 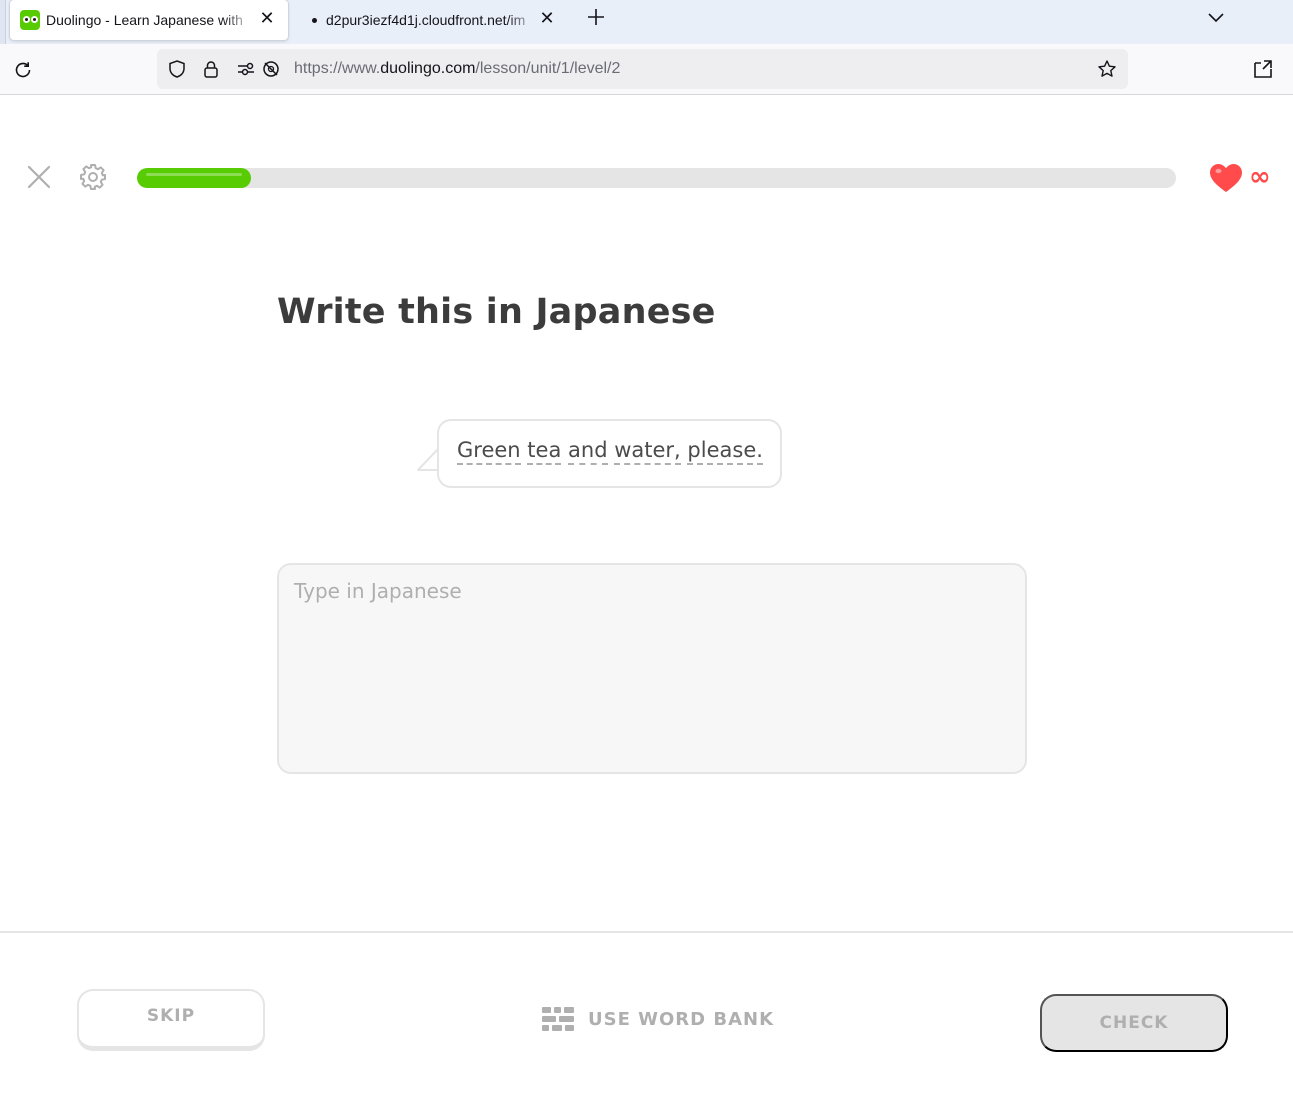 I want to click on answer-input, so click(x=652, y=668).